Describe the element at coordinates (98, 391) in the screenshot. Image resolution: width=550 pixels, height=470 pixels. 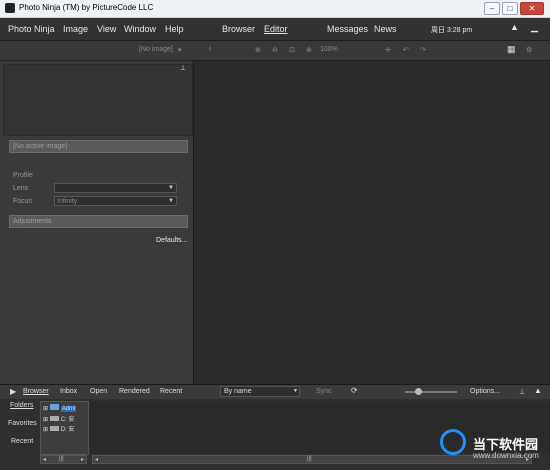
I see `browser-tab-open: Open` at that location.